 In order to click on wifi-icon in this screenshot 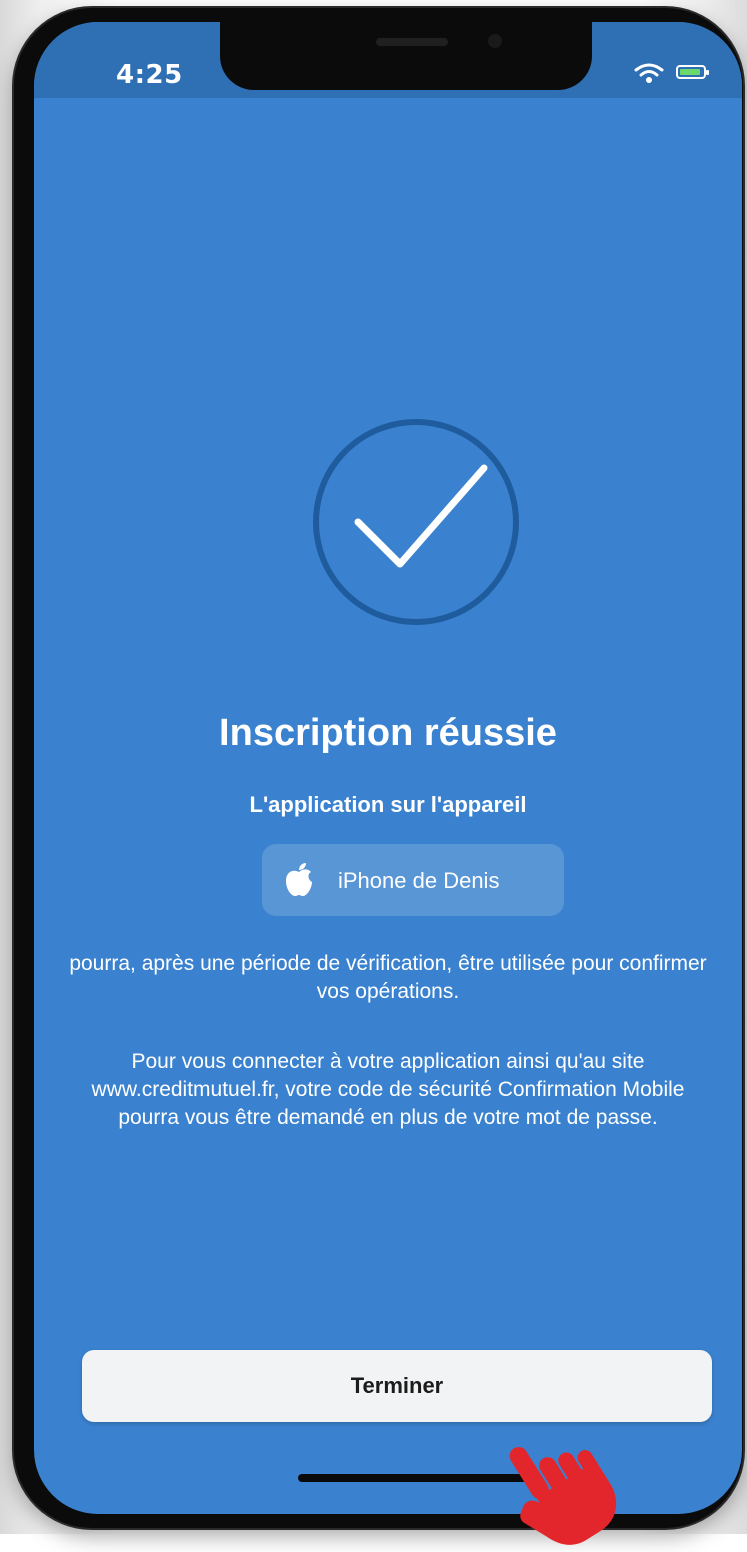, I will do `click(649, 73)`.